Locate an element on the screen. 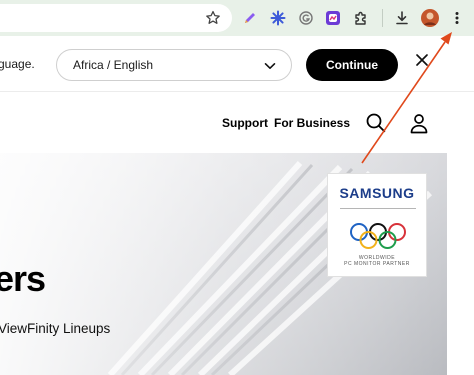 The height and width of the screenshot is (375, 474). region-message: guage. is located at coordinates (17, 64).